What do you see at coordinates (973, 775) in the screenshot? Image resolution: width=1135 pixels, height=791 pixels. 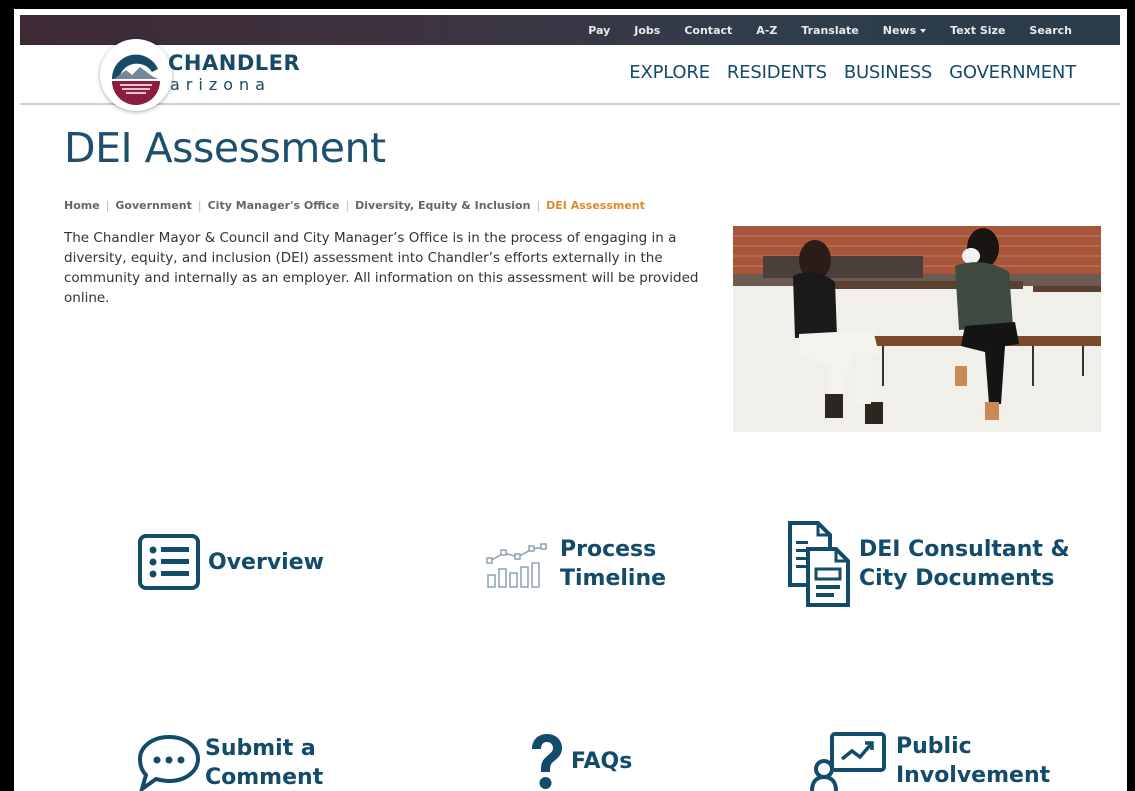 I see `public-involvement-label-line2: Involvement` at bounding box center [973, 775].